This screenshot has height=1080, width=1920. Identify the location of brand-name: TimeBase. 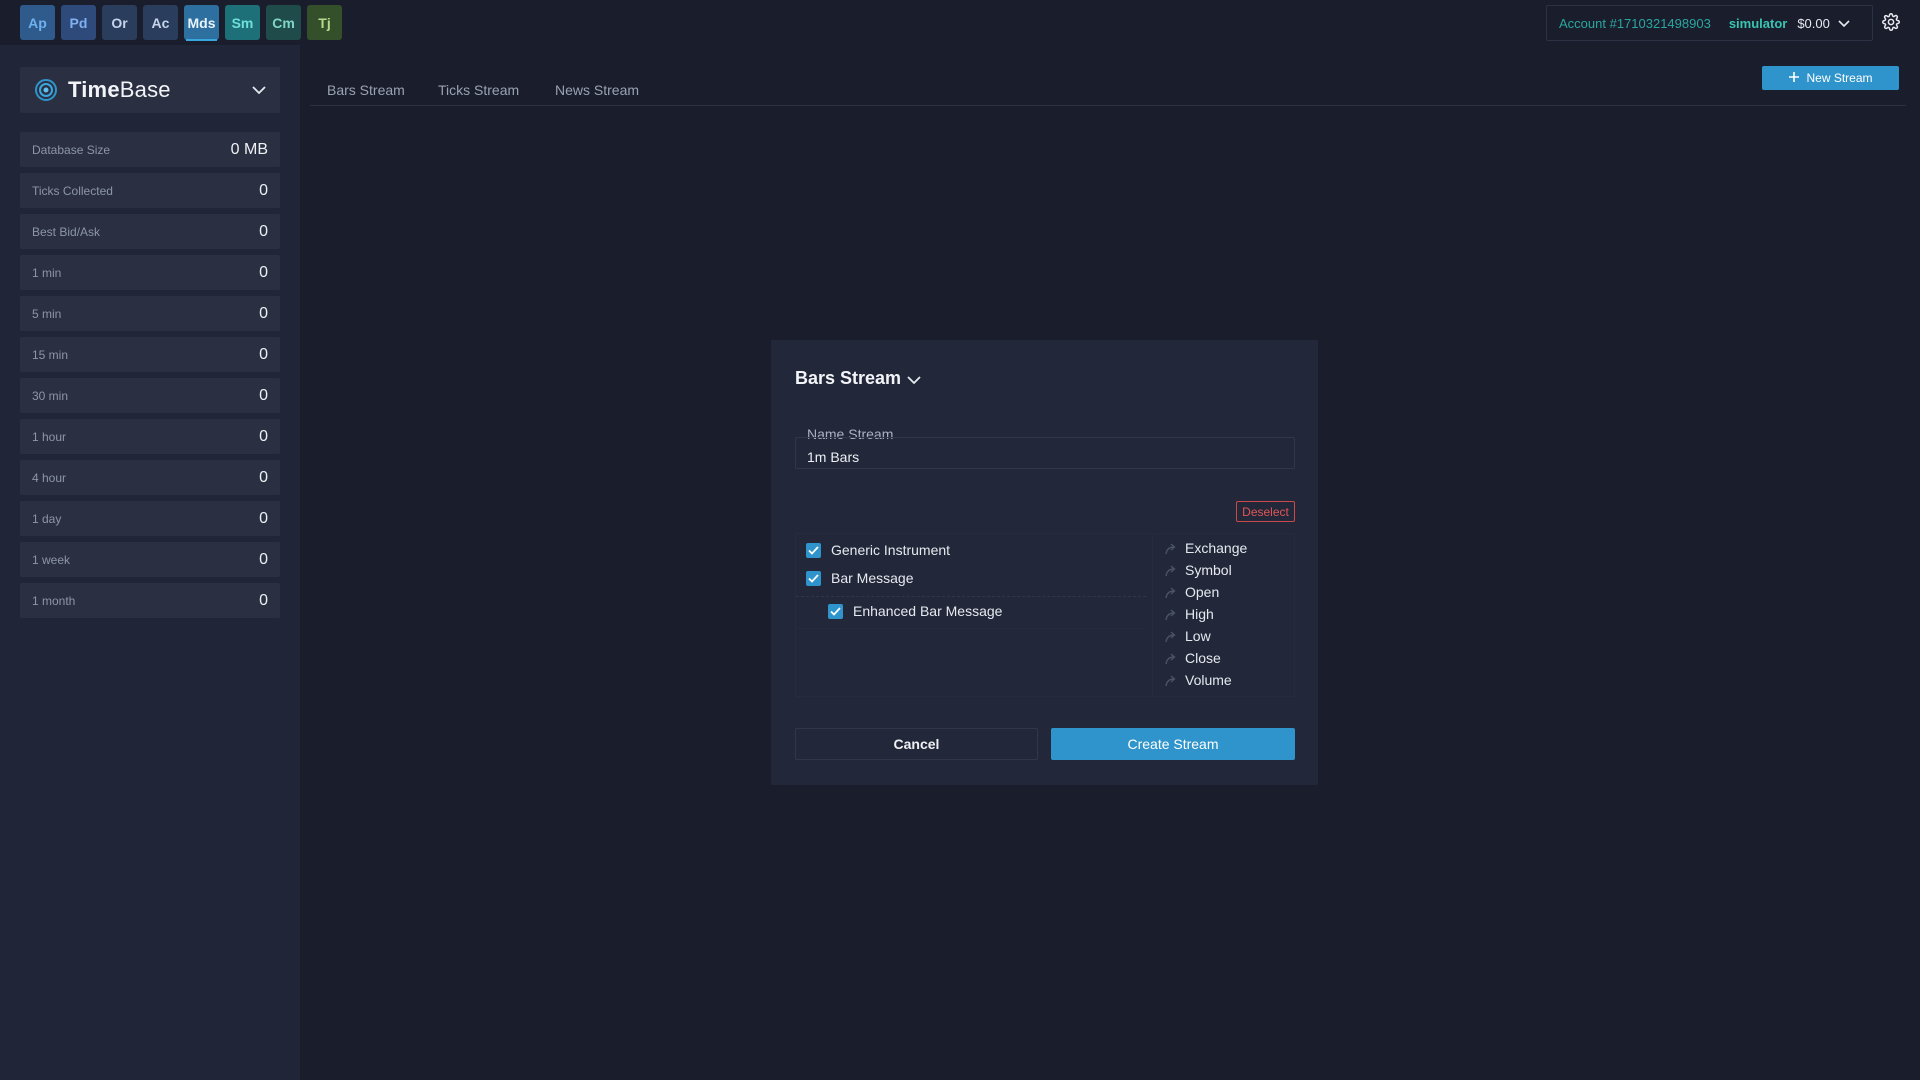
(119, 89).